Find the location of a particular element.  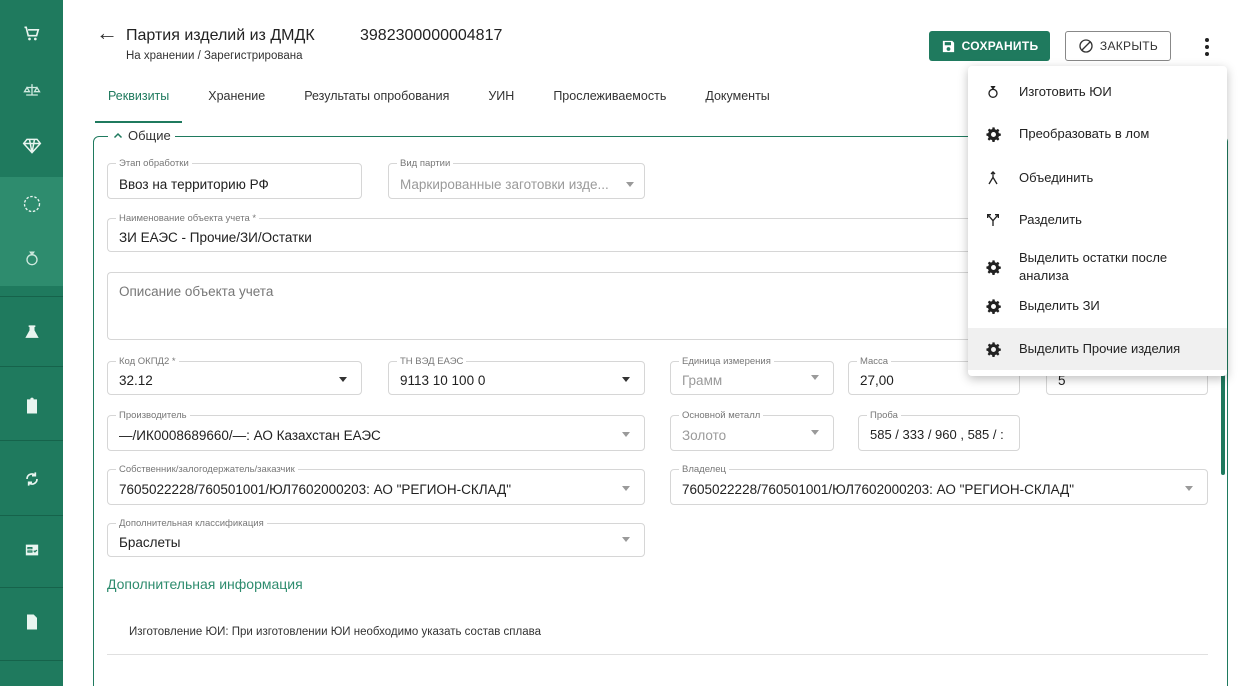

flask-icon is located at coordinates (31, 332).